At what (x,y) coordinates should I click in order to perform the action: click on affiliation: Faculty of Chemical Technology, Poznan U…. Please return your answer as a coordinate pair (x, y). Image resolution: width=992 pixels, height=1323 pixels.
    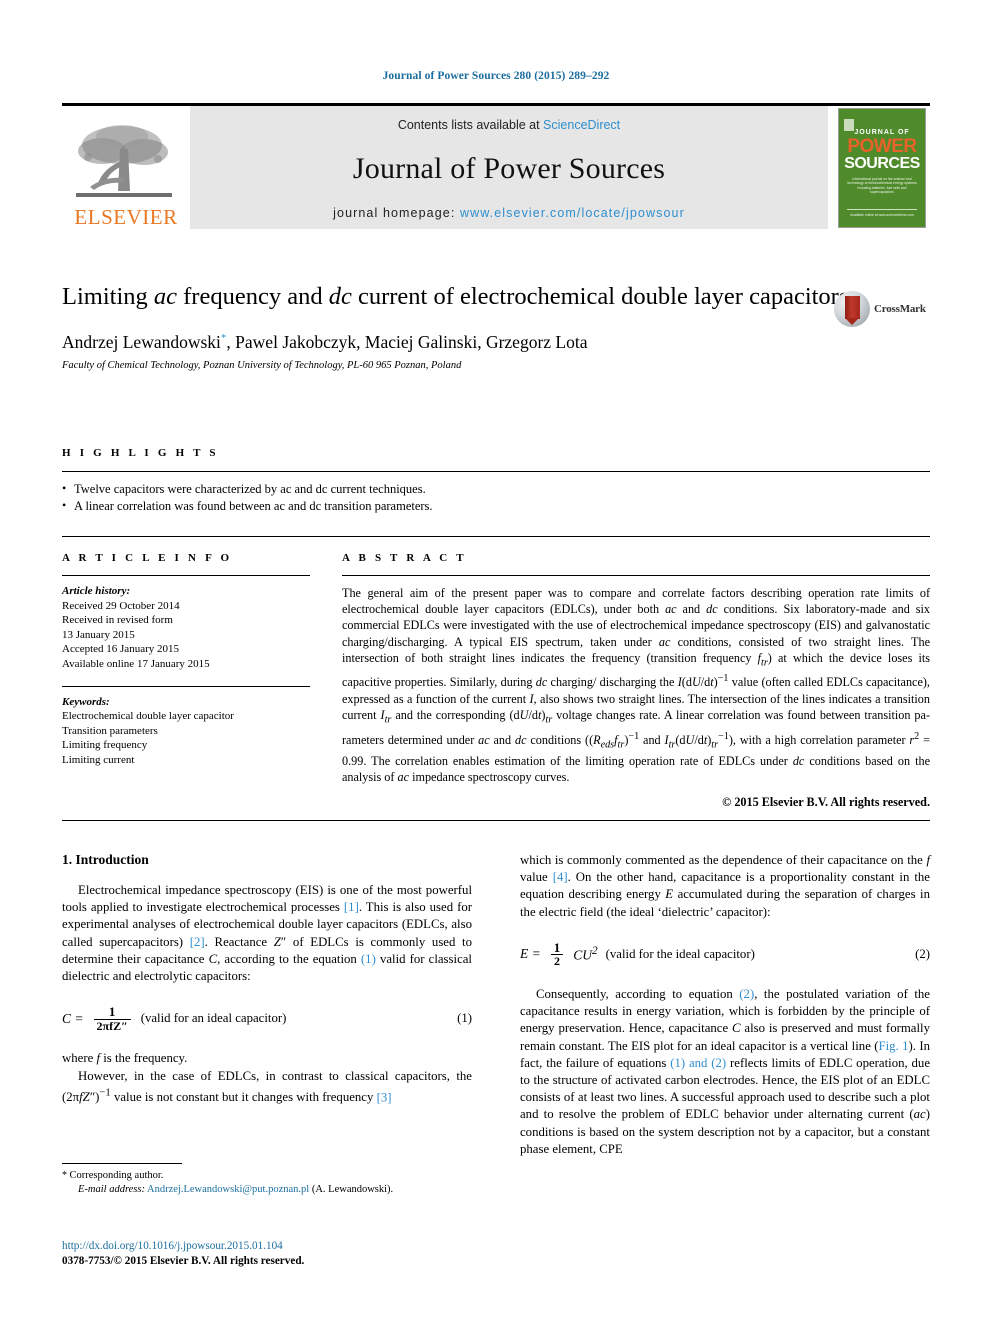
    Looking at the image, I should click on (262, 365).